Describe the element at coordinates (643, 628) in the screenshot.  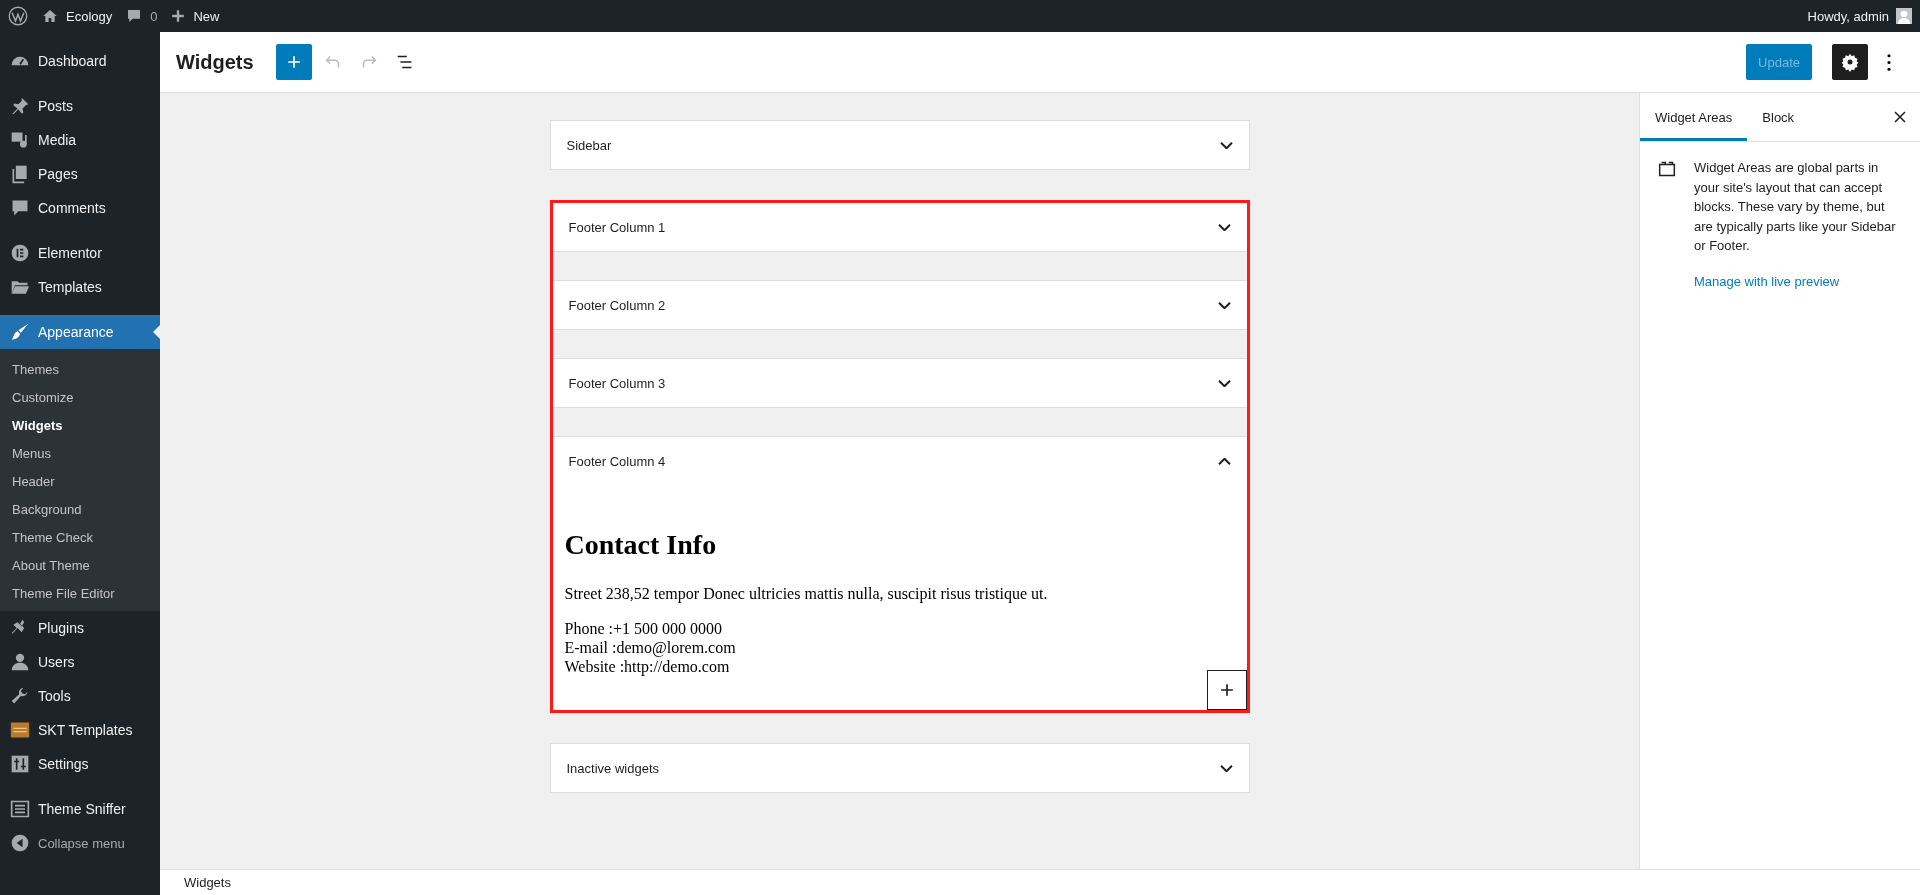
I see `contact-line: Phone :+1 500 000 0000` at that location.